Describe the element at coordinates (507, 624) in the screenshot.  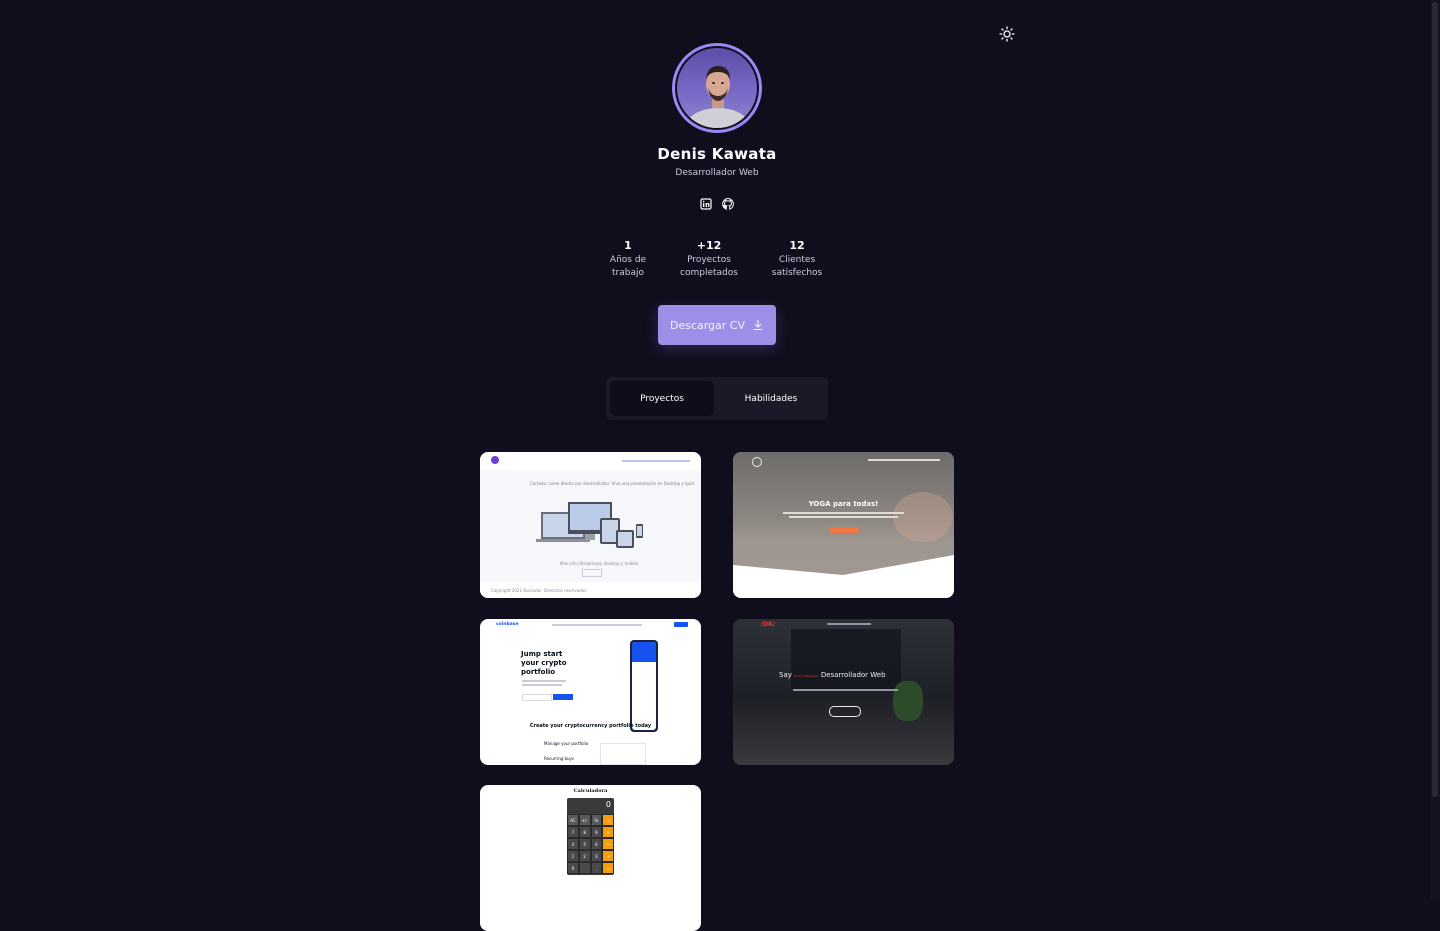
I see `preview-brand: coinbase` at that location.